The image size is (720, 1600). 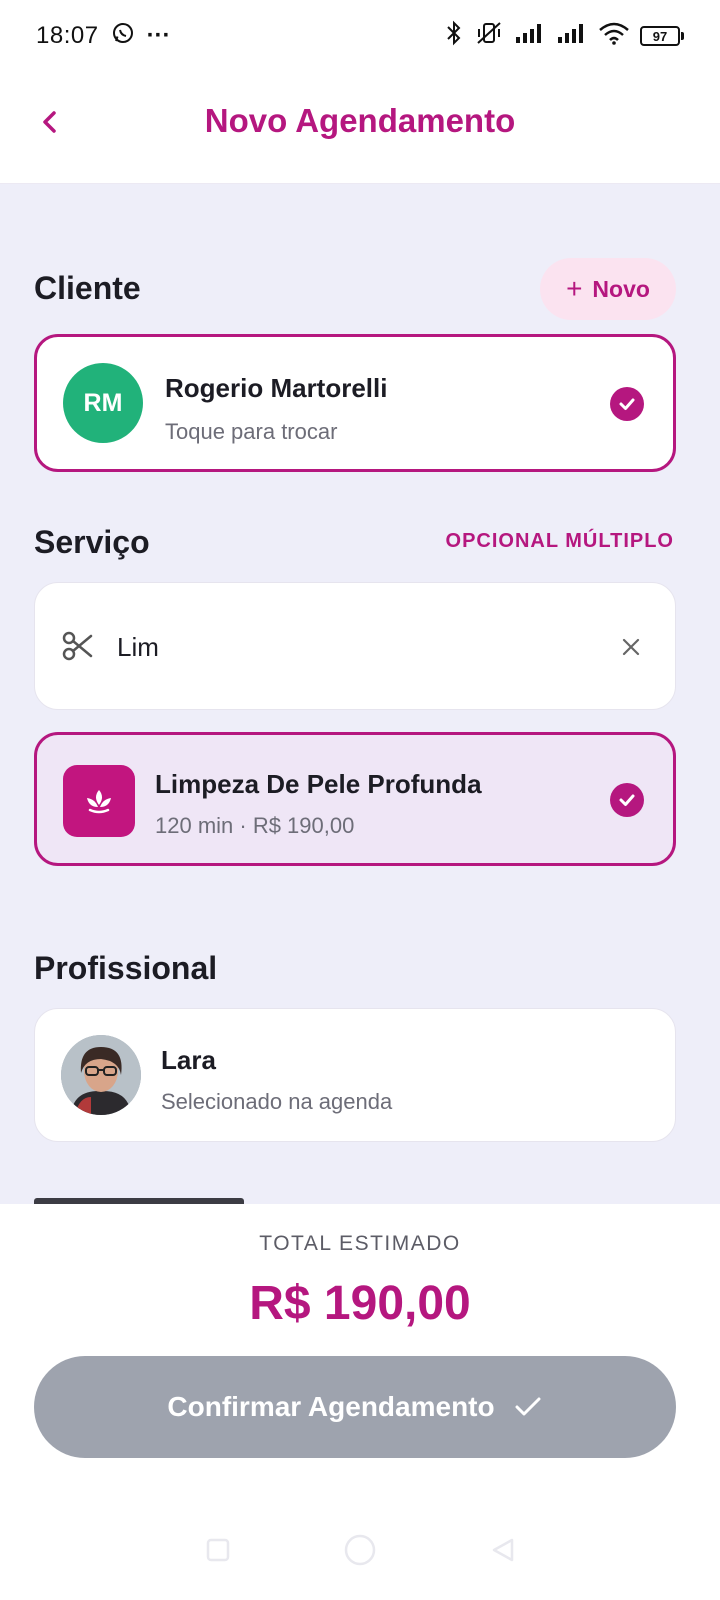 I want to click on new-client-button: + Novo, so click(x=608, y=289).